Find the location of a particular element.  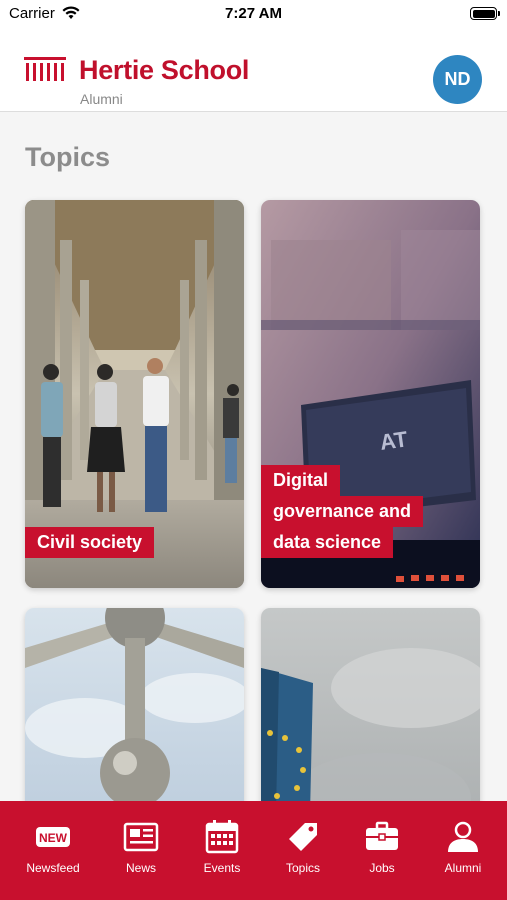

tab-newsfeed: NEW Newsfeed is located at coordinates (53, 847).